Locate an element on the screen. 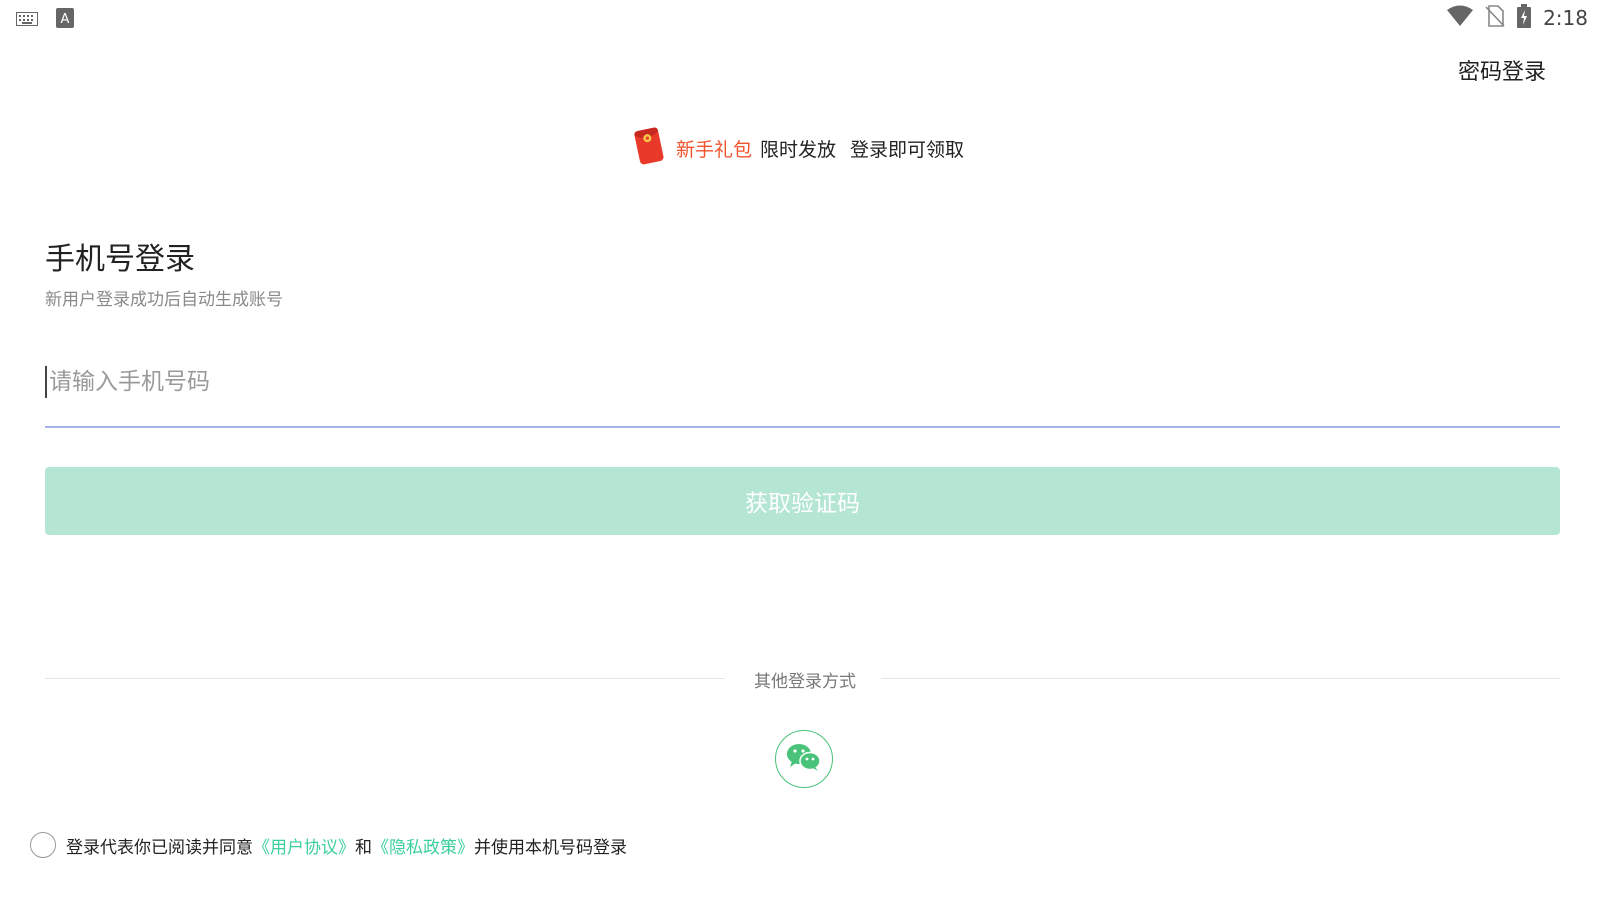 This screenshot has width=1600, height=900. divider-left is located at coordinates (385, 678).